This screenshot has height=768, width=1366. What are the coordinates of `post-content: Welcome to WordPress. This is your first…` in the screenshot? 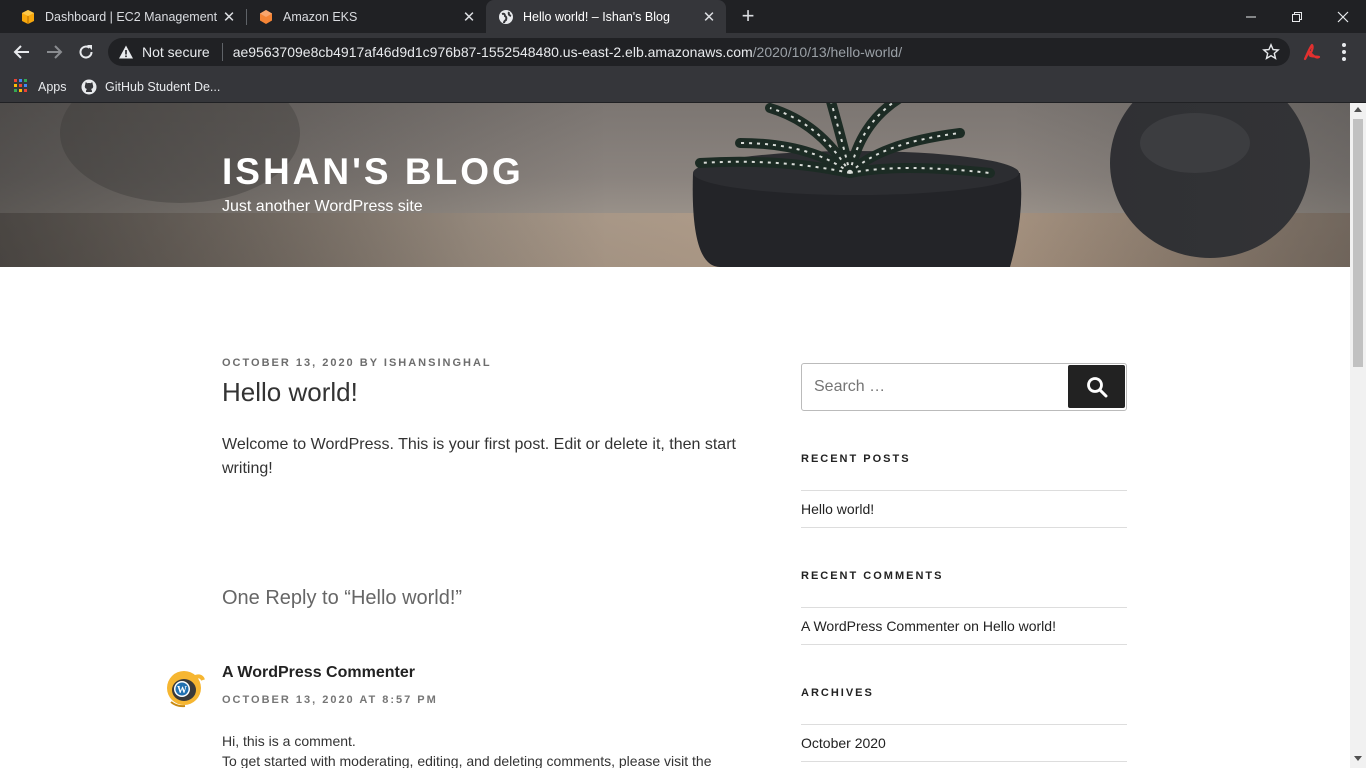 It's located at (479, 456).